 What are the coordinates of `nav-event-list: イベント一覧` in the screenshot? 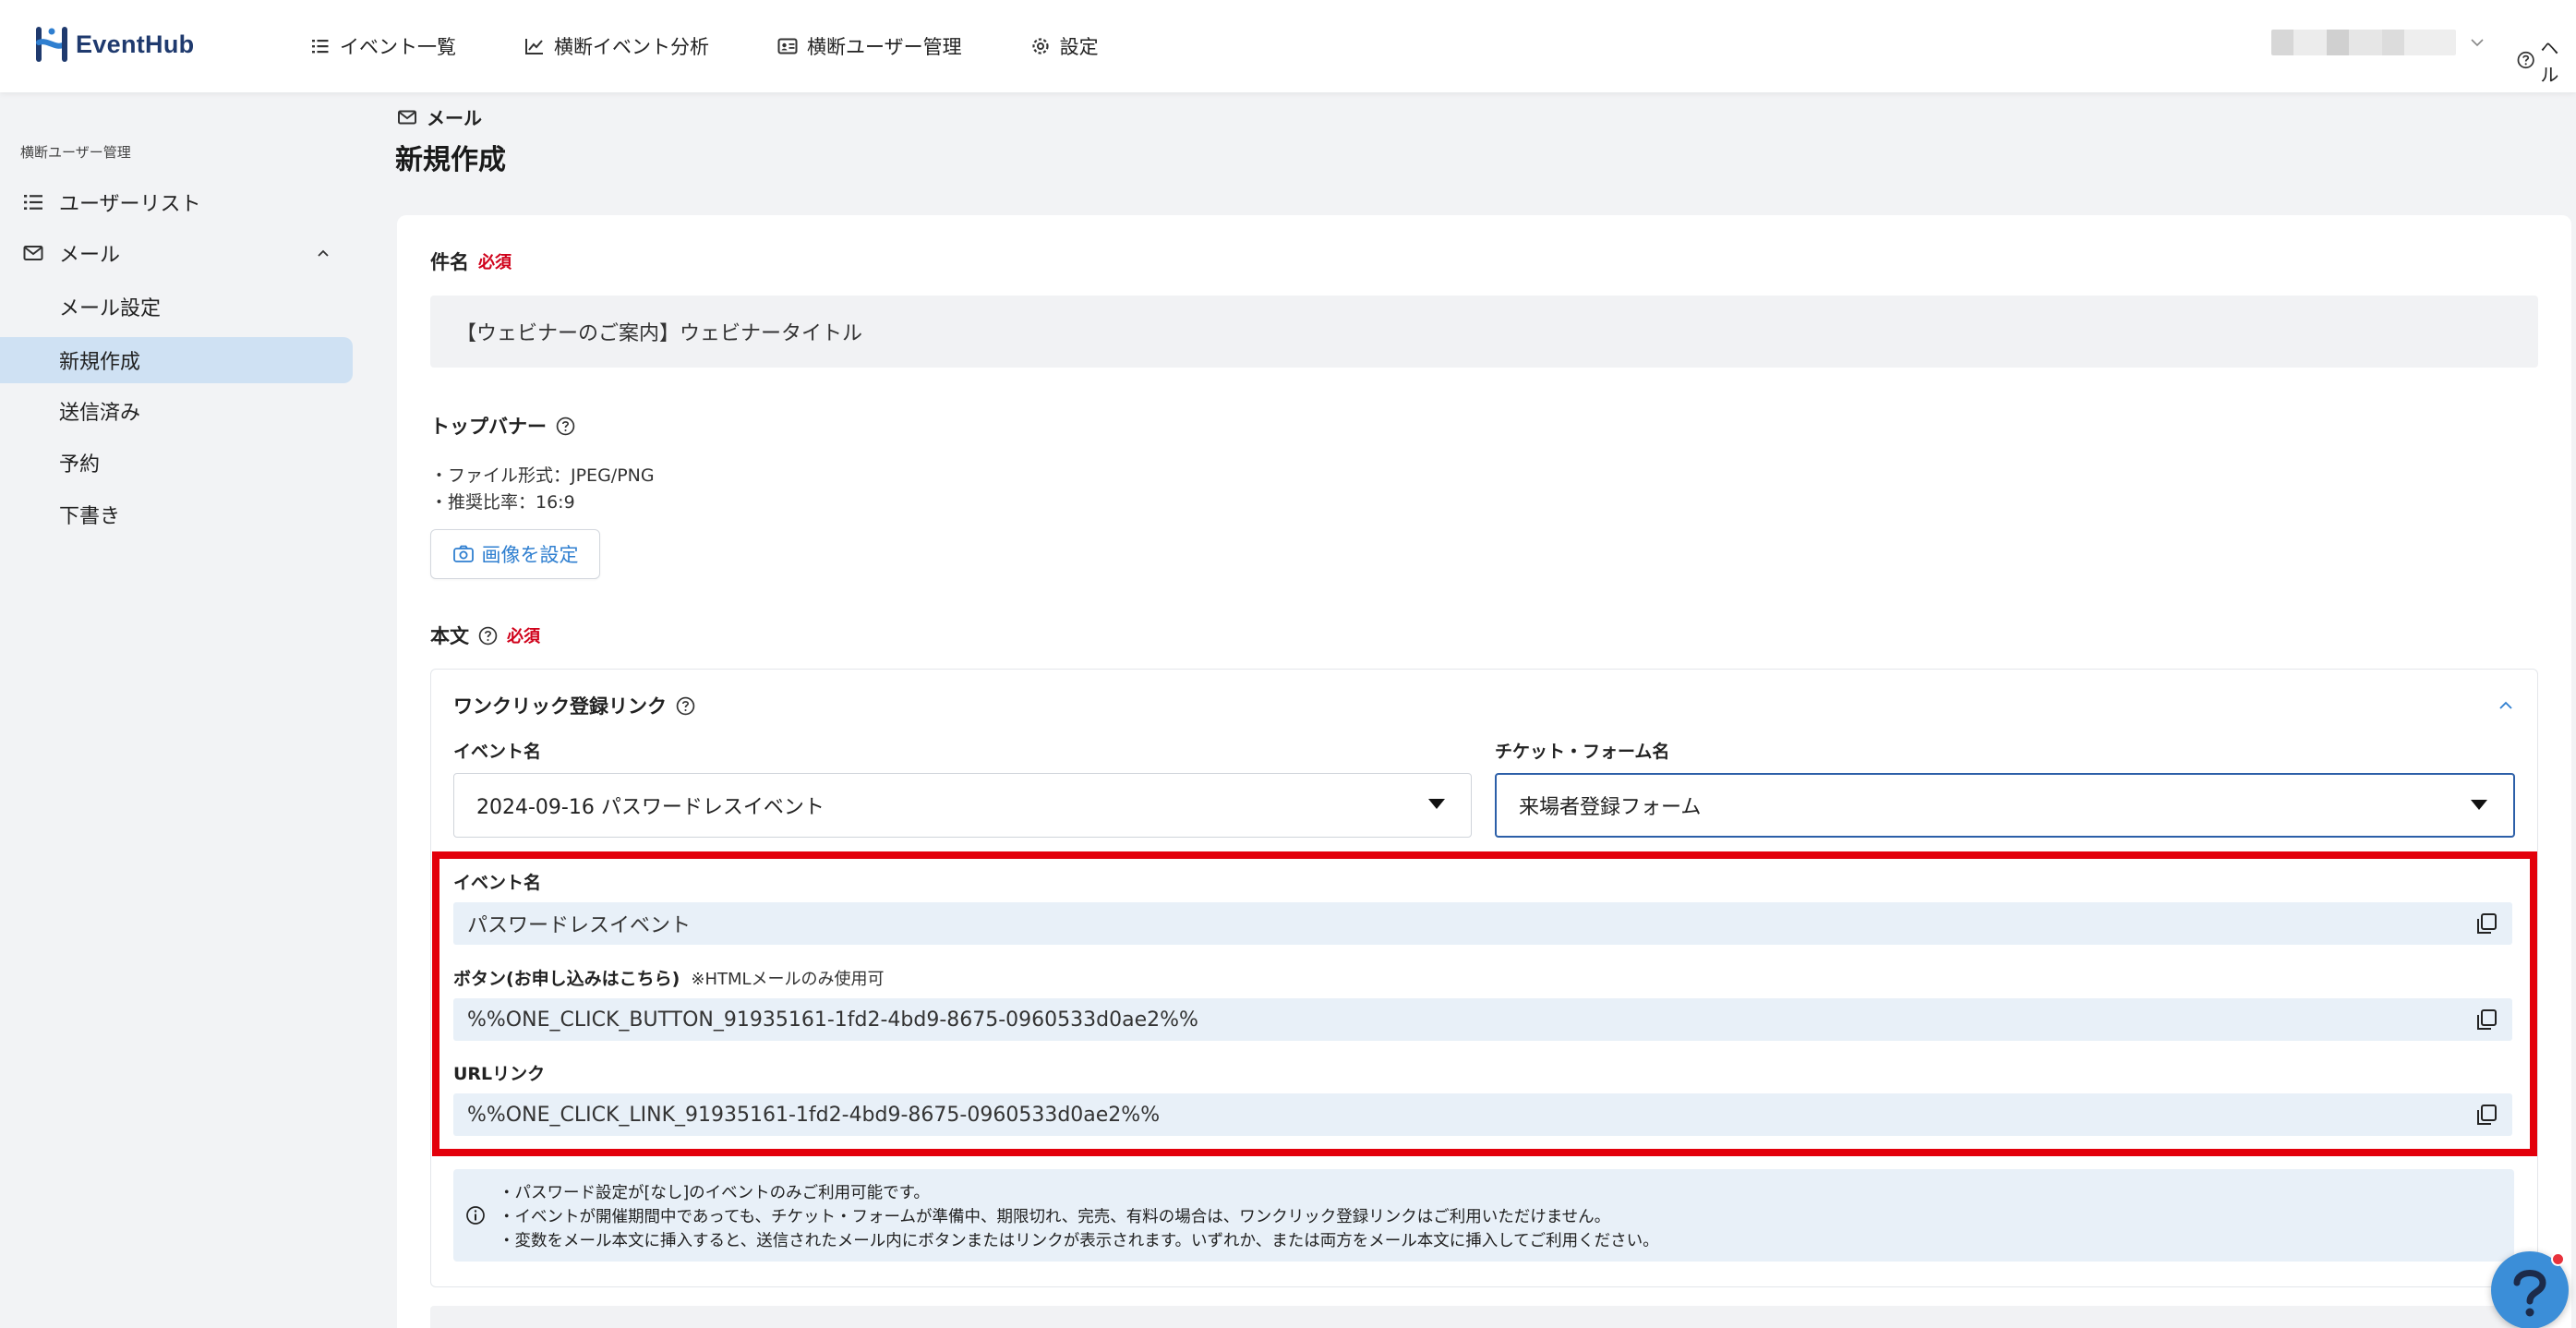 It's located at (383, 46).